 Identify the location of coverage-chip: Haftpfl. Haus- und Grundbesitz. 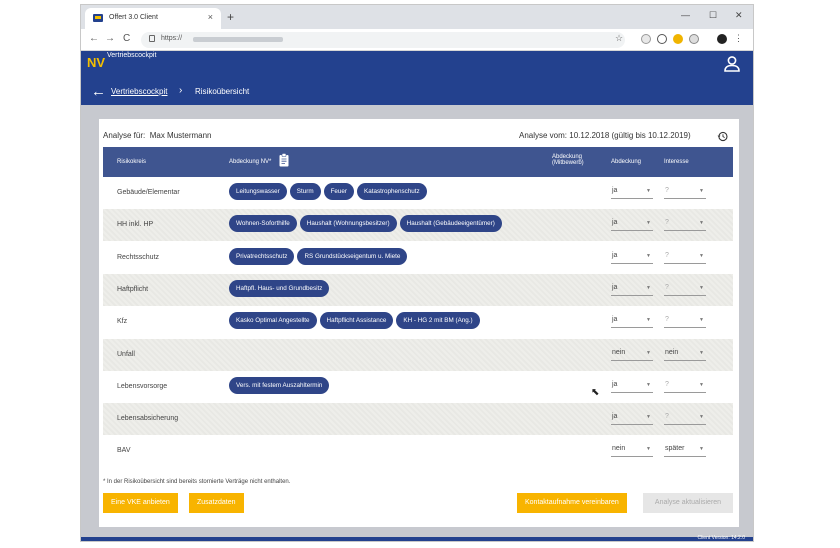
(279, 288).